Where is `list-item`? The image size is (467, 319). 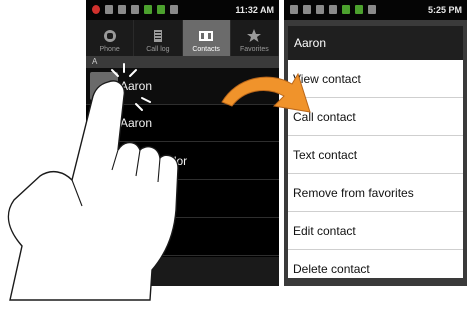
list-item is located at coordinates (182, 271).